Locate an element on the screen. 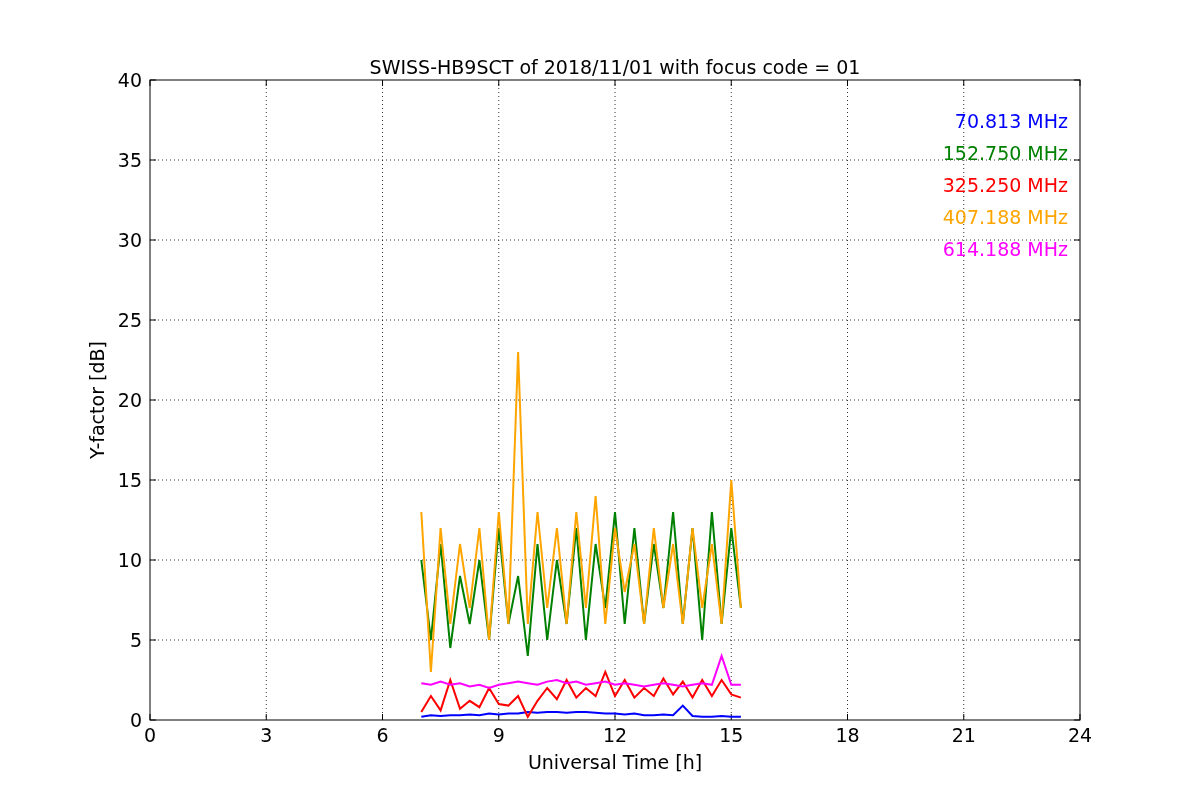 This screenshot has height=800, width=1200. x-tick-label: 3 is located at coordinates (266, 735).